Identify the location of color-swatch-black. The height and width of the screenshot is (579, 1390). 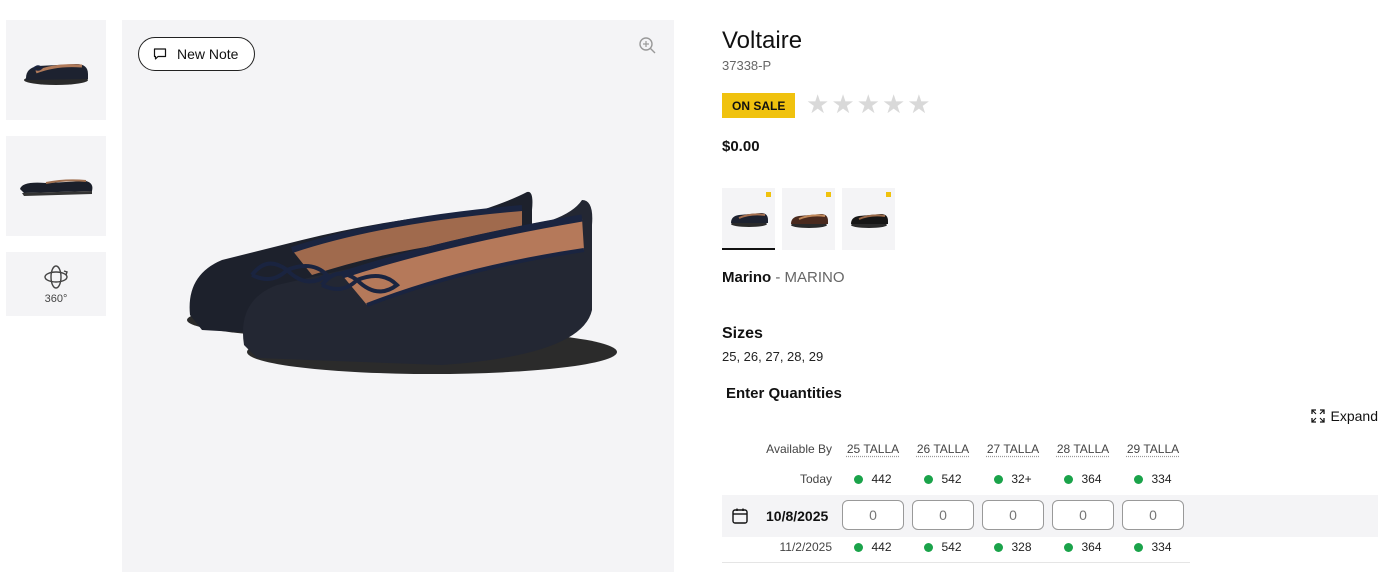
(868, 219).